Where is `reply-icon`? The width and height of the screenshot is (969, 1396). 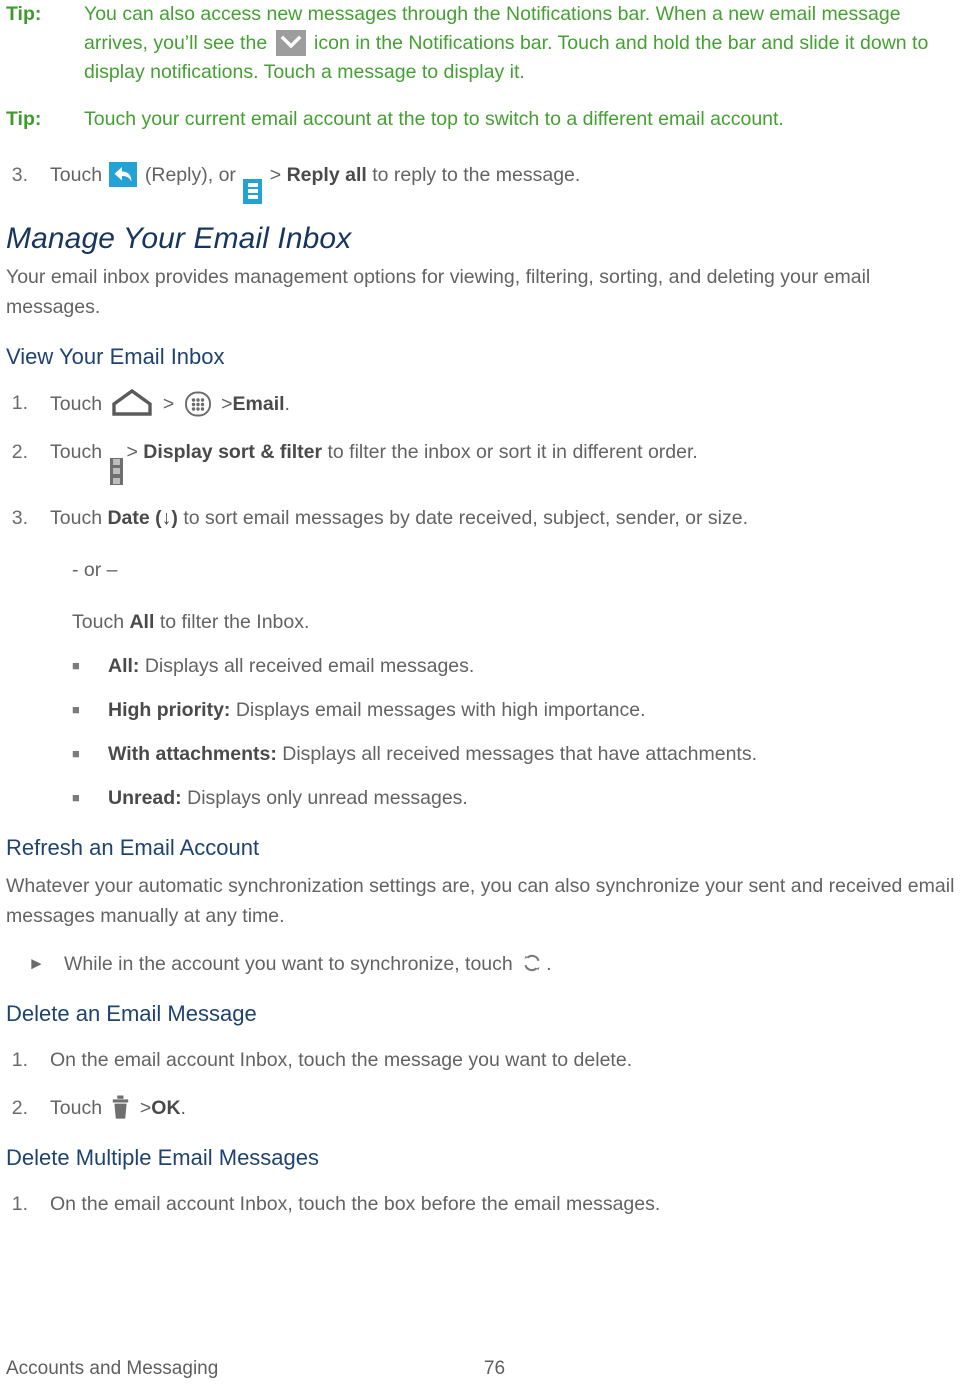 reply-icon is located at coordinates (123, 174).